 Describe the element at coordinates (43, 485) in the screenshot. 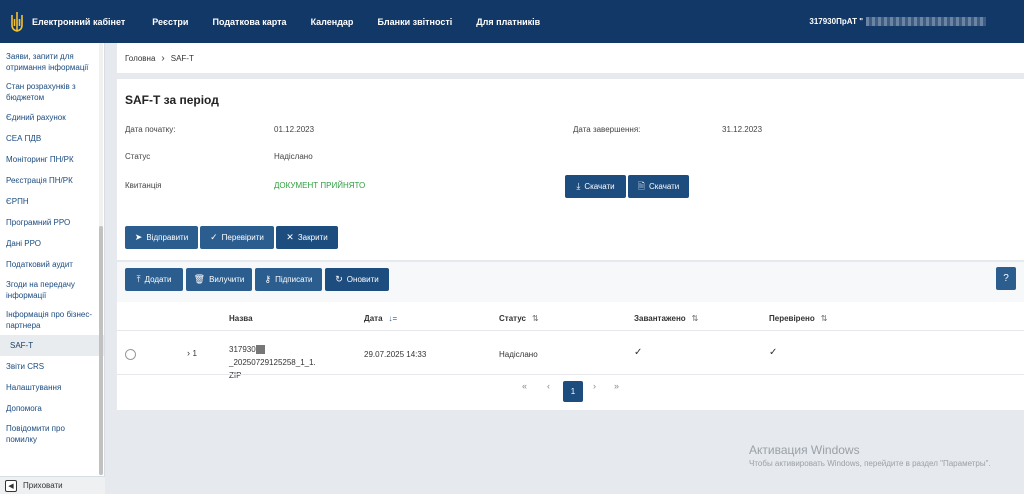

I see `hide-sidebar-label: Приховати` at that location.